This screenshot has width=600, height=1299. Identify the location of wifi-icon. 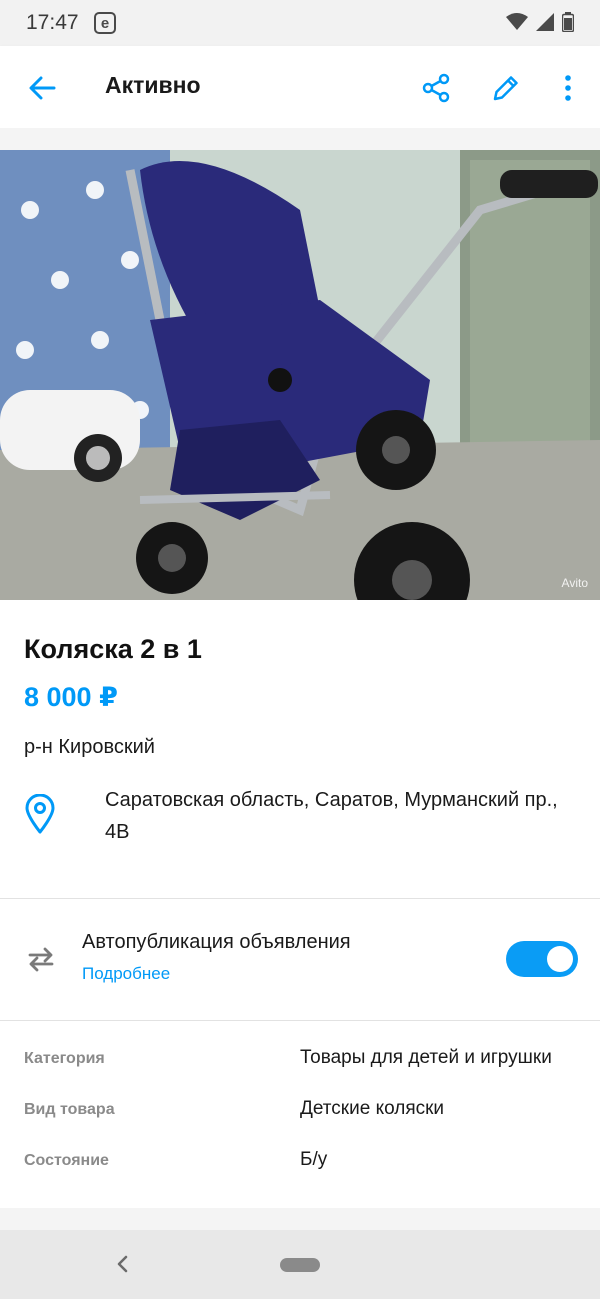
(517, 21).